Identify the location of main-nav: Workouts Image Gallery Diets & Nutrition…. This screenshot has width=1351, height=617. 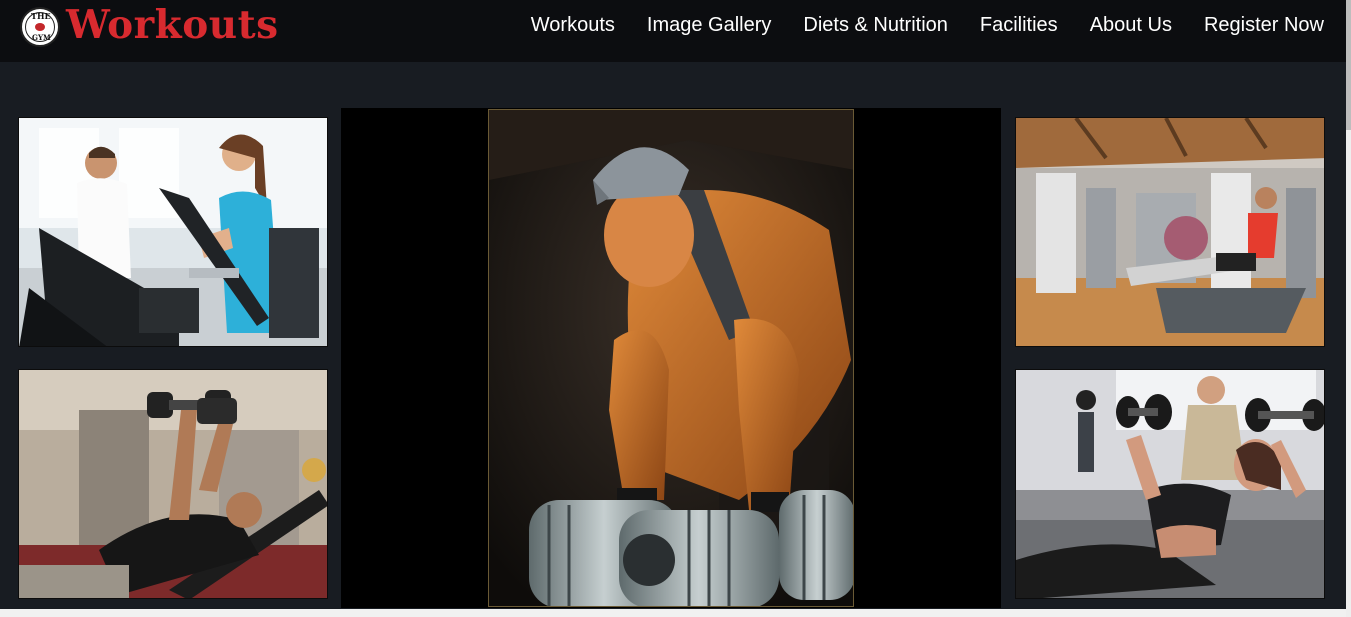
(911, 25).